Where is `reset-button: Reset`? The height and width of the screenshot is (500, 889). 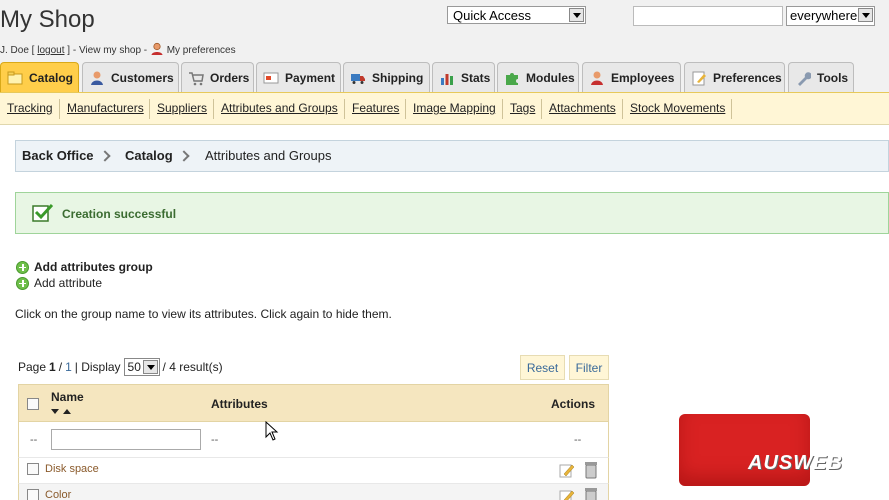
reset-button: Reset is located at coordinates (542, 367).